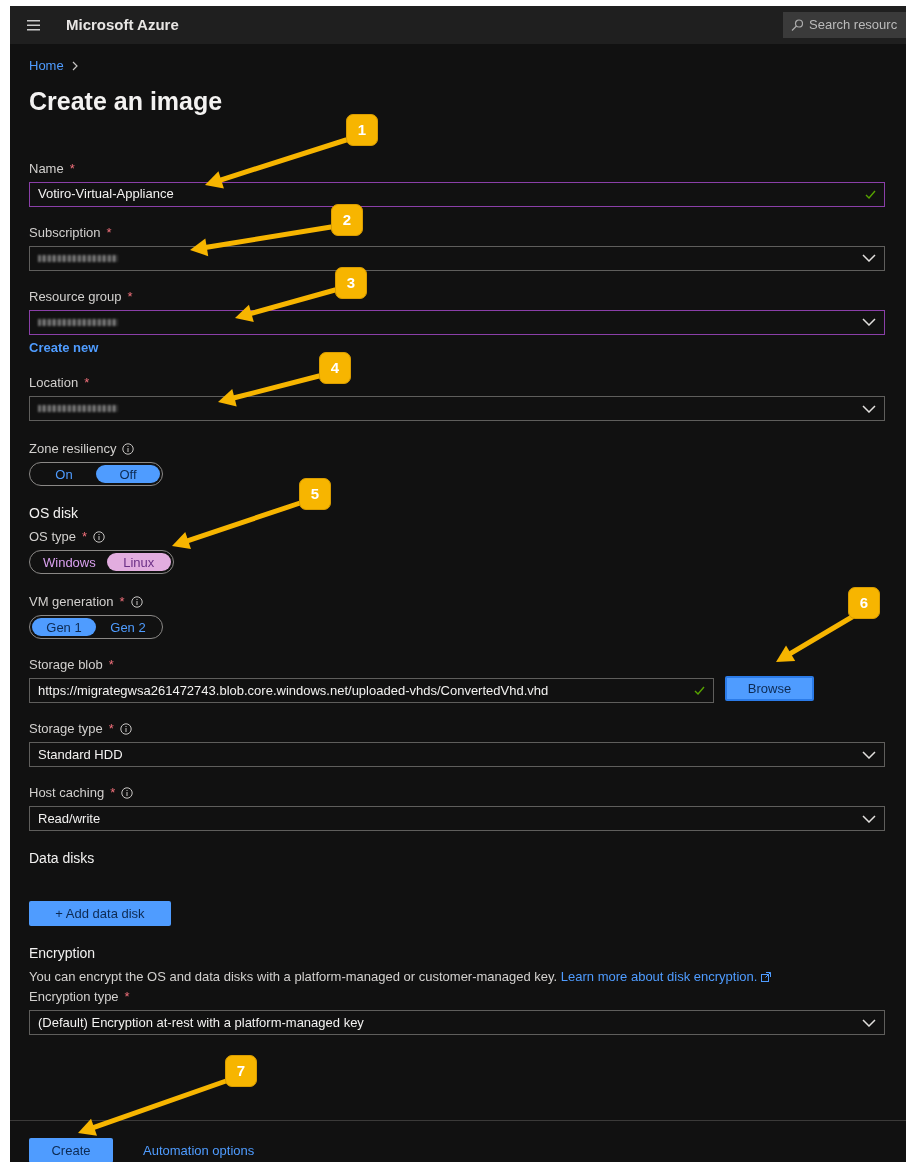 This screenshot has width=906, height=1162. Describe the element at coordinates (769, 688) in the screenshot. I see `browse-button: Browse` at that location.